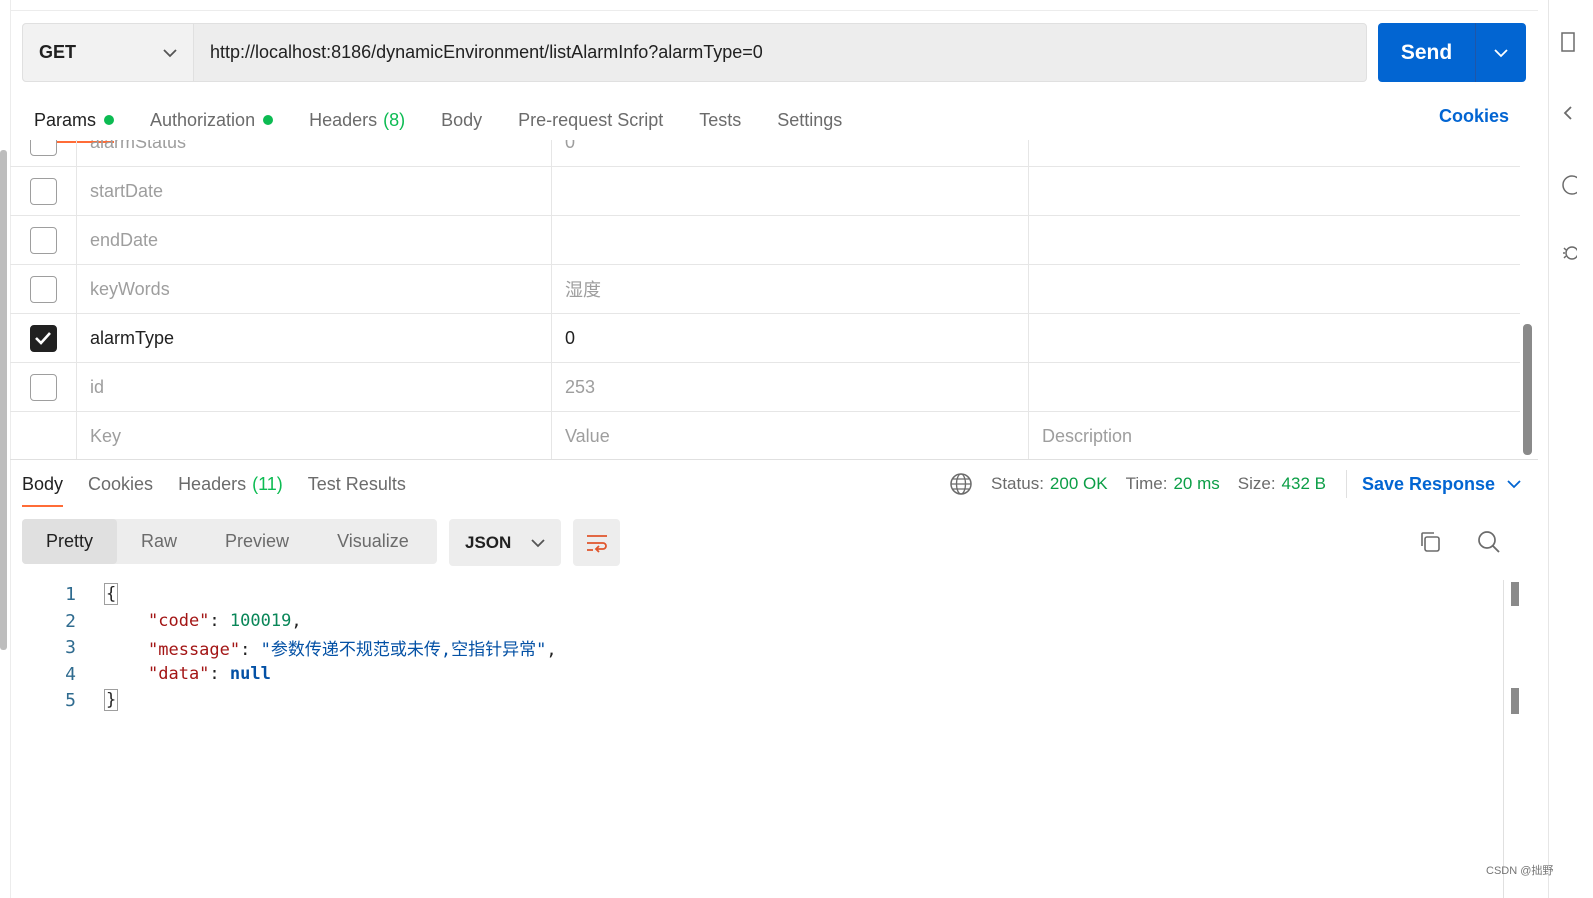  What do you see at coordinates (260, 621) in the screenshot?
I see `json-number: 100019` at bounding box center [260, 621].